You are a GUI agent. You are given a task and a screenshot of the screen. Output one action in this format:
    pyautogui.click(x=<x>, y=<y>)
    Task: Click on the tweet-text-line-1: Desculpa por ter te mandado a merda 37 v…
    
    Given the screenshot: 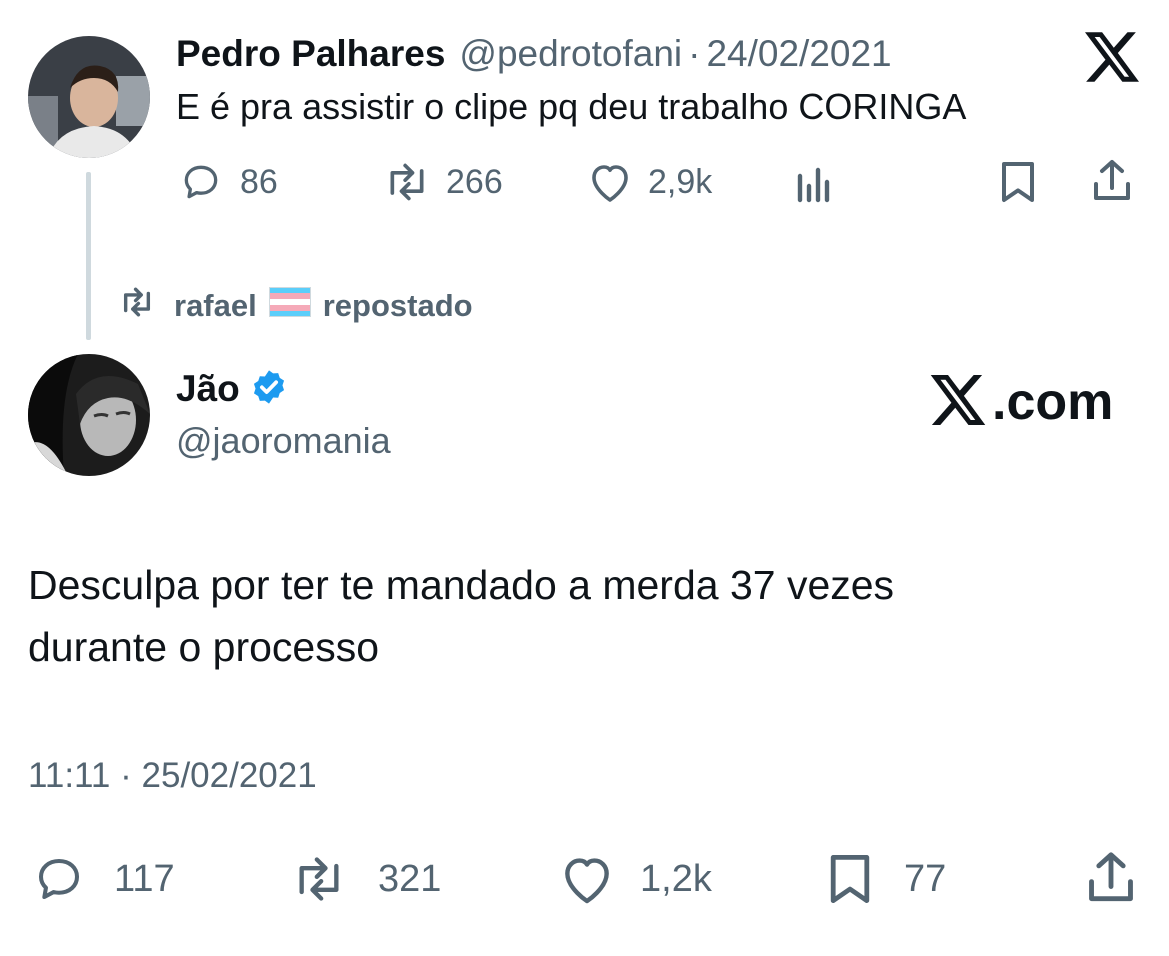 What is the action you would take?
    pyautogui.click(x=461, y=585)
    